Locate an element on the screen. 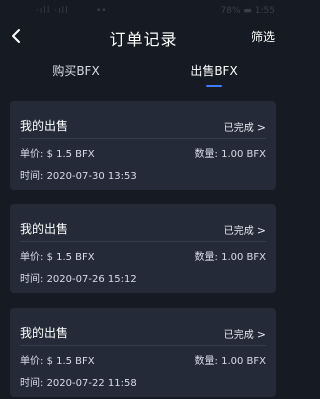 This screenshot has height=399, width=320. order-time: 时间: 2020-07-30 13:53 is located at coordinates (78, 174).